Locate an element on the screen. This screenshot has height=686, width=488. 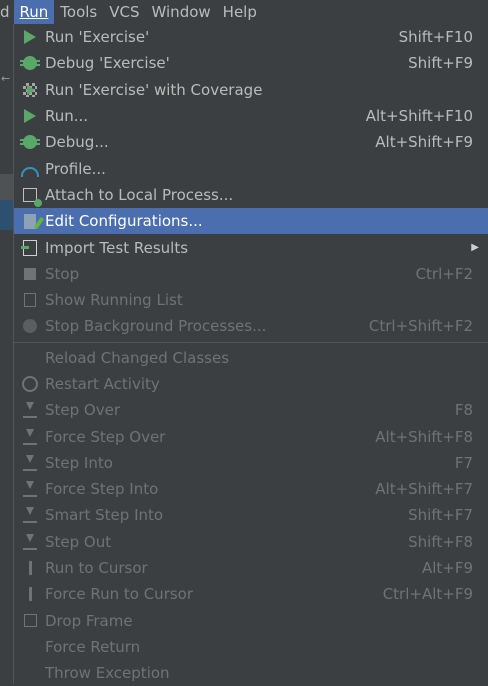
menubar-item-run: Run is located at coordinates (34, 12).